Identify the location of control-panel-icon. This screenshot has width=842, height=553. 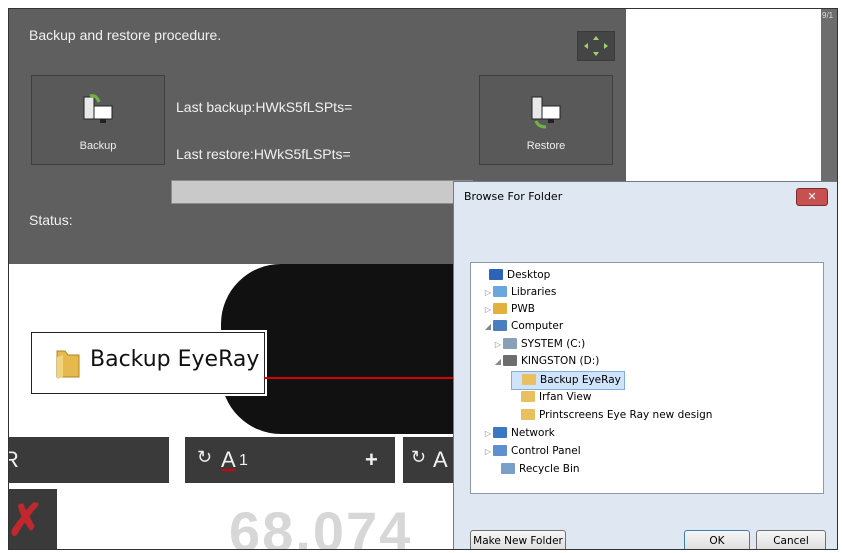
(500, 450).